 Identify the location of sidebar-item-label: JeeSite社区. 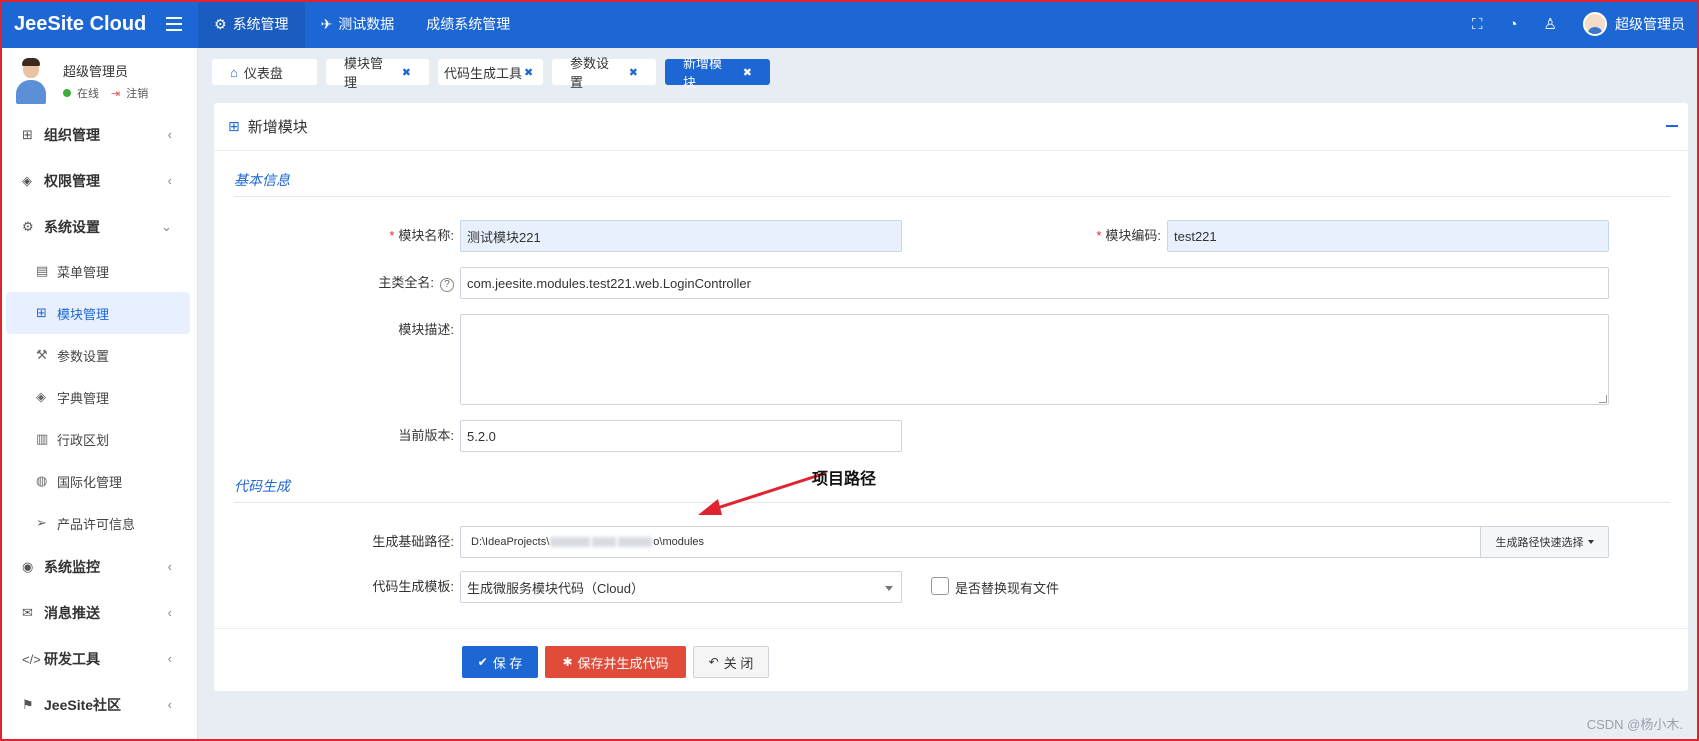
(83, 705).